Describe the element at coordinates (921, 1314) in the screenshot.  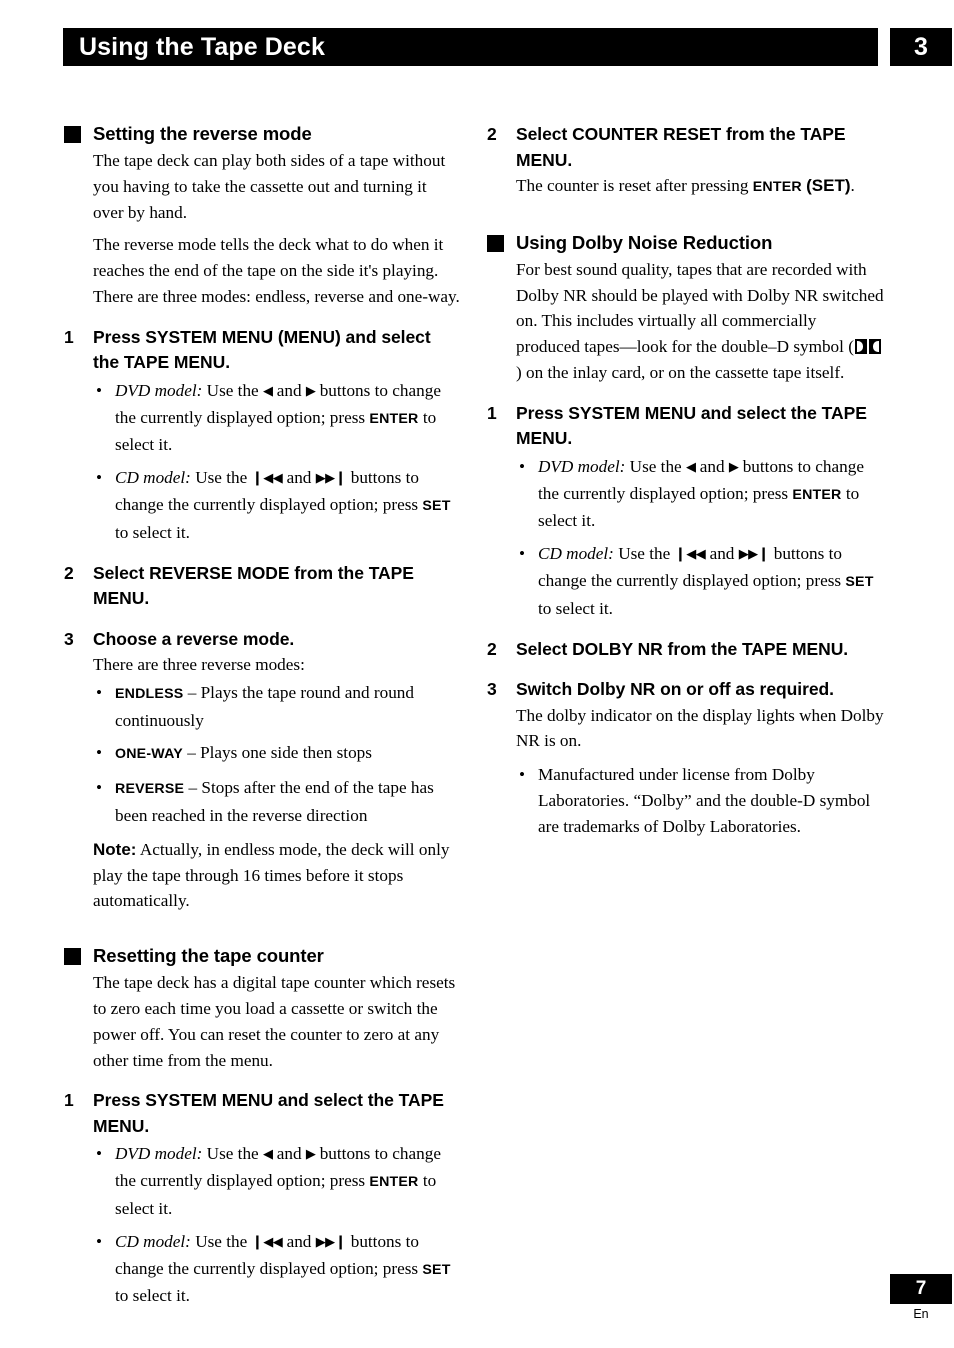
I see `language-code: En` at that location.